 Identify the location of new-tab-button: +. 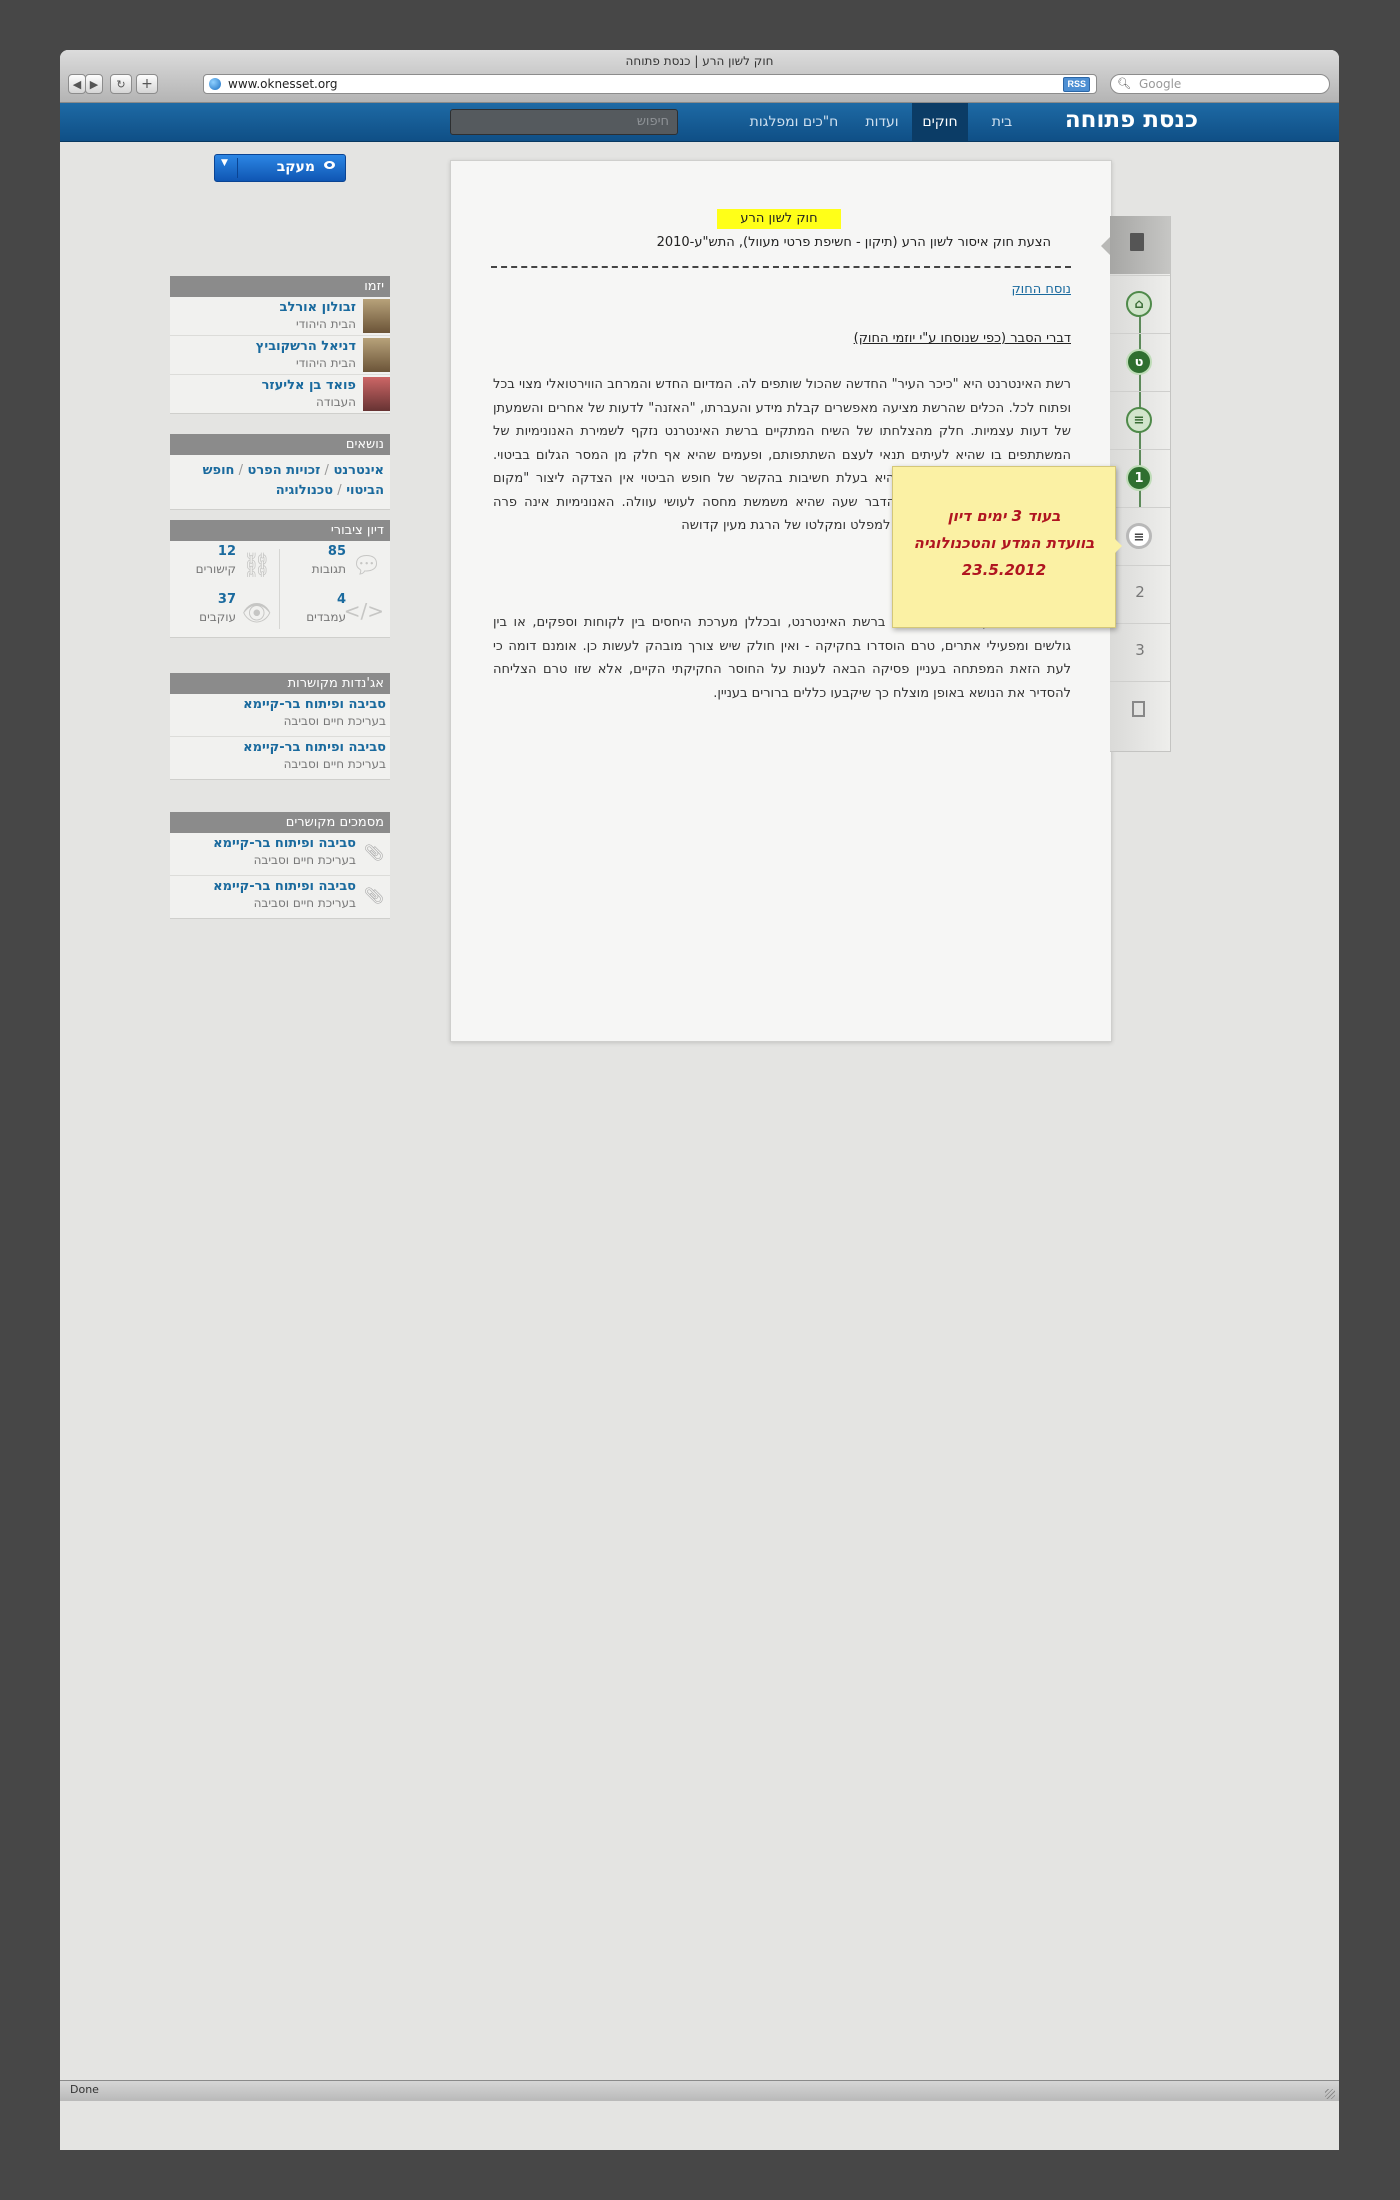
(147, 84).